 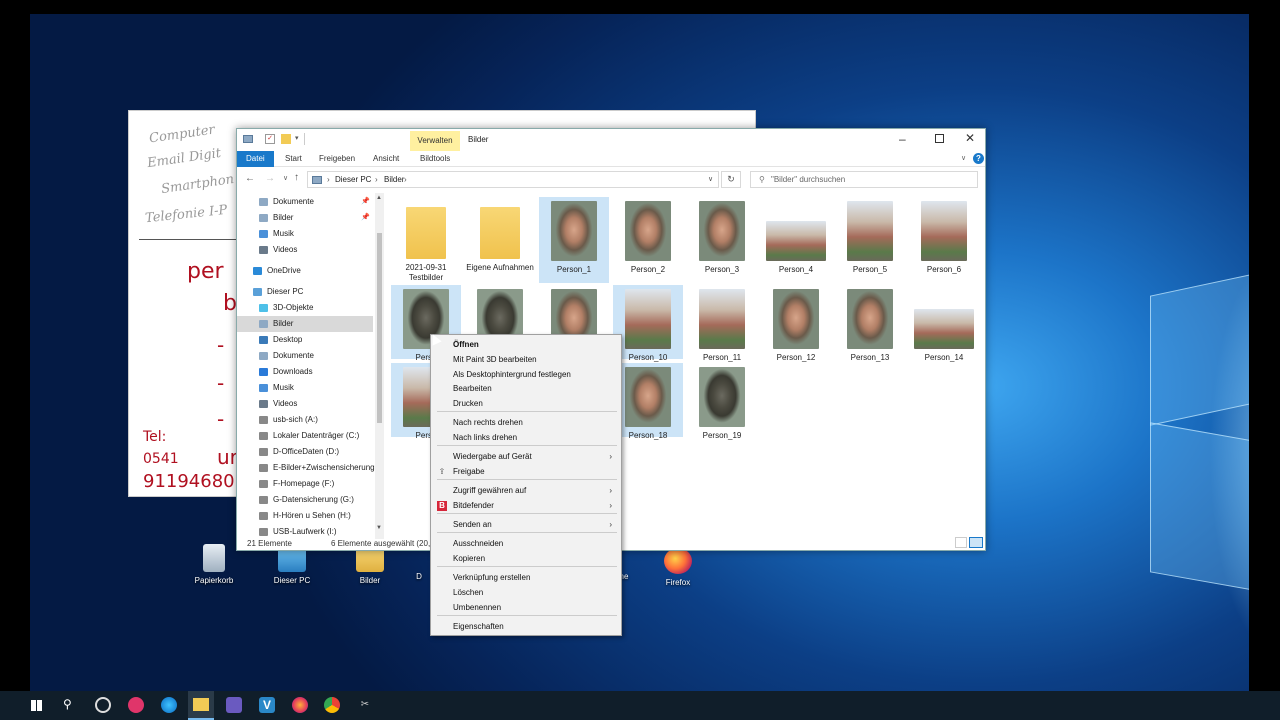 I want to click on nav-item: D-OfficeDaten (D:), so click(x=305, y=452).